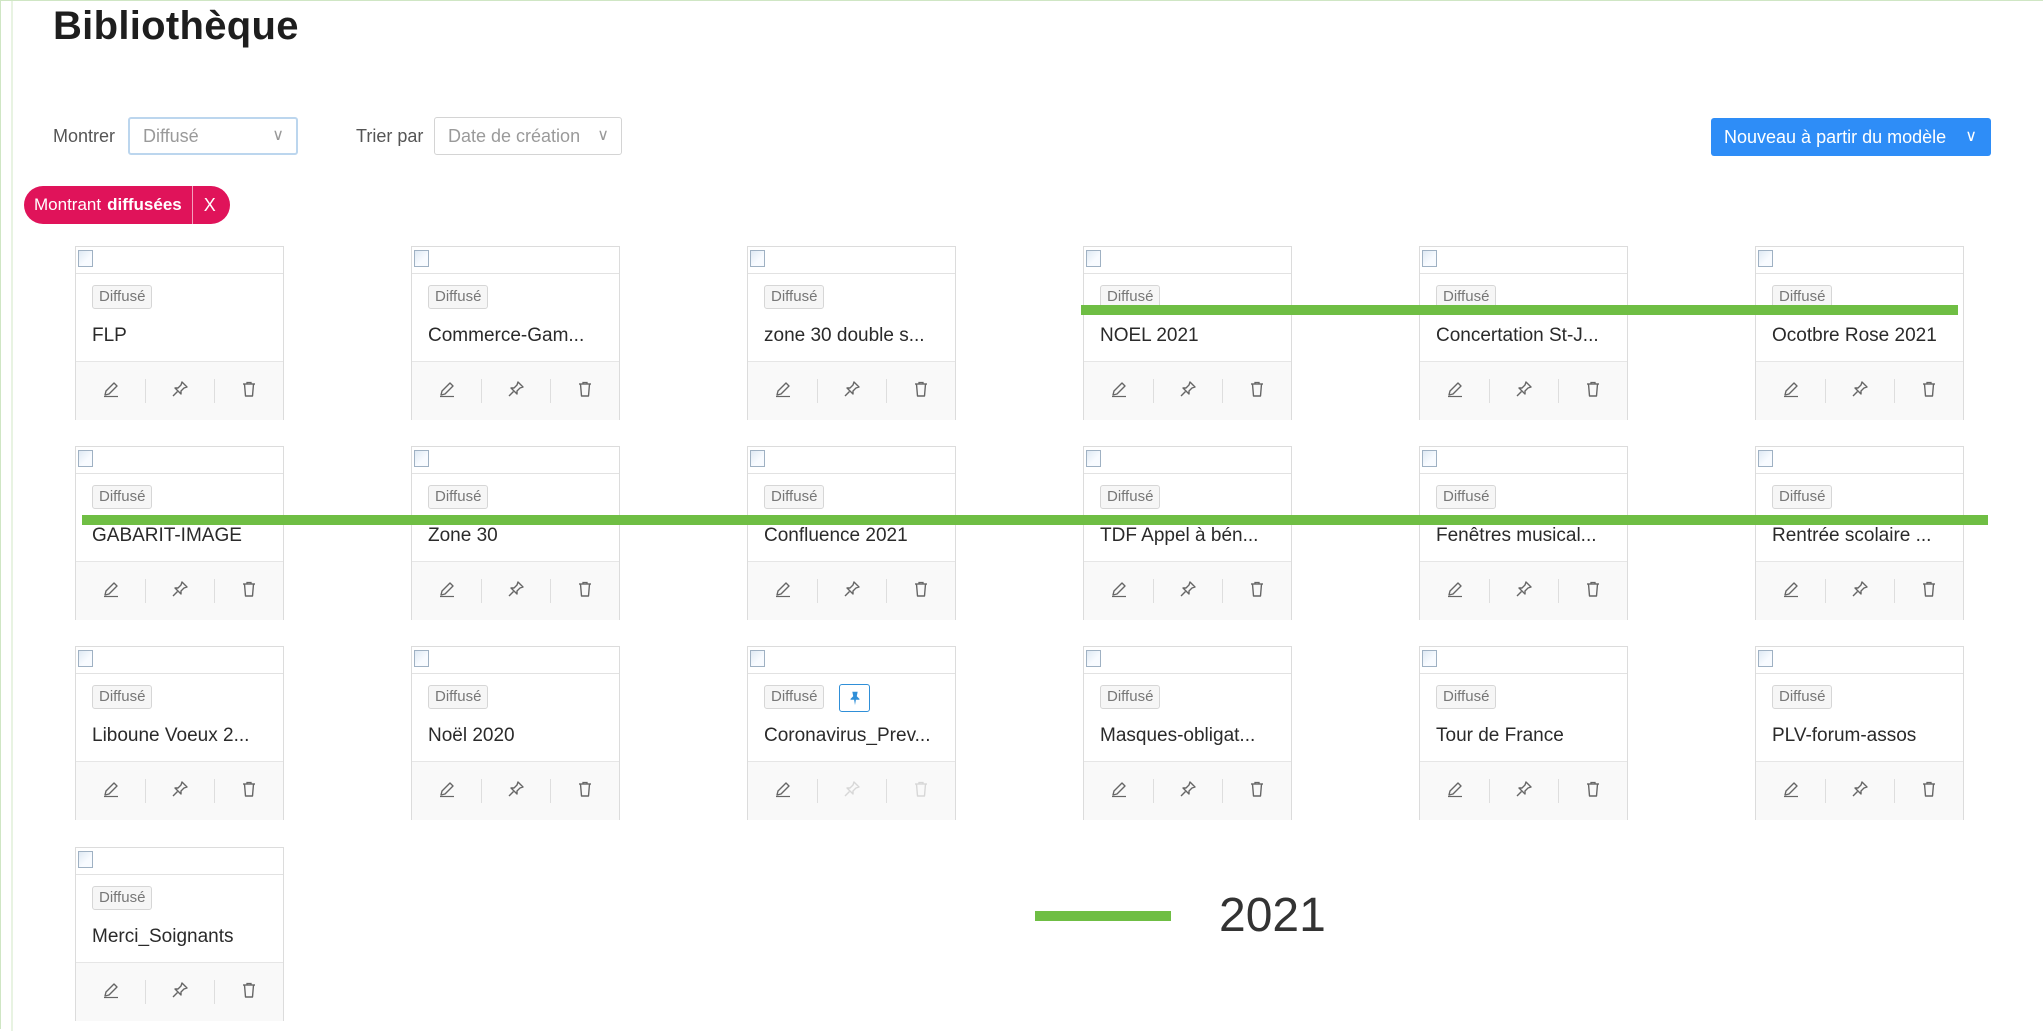 This screenshot has height=1031, width=2044. Describe the element at coordinates (1529, 736) in the screenshot. I see `card-title: Tour de France` at that location.